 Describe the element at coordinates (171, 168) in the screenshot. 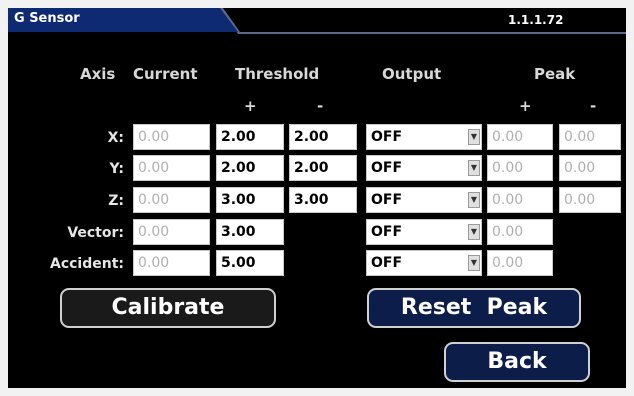

I see `current-y-field: 0.00` at that location.